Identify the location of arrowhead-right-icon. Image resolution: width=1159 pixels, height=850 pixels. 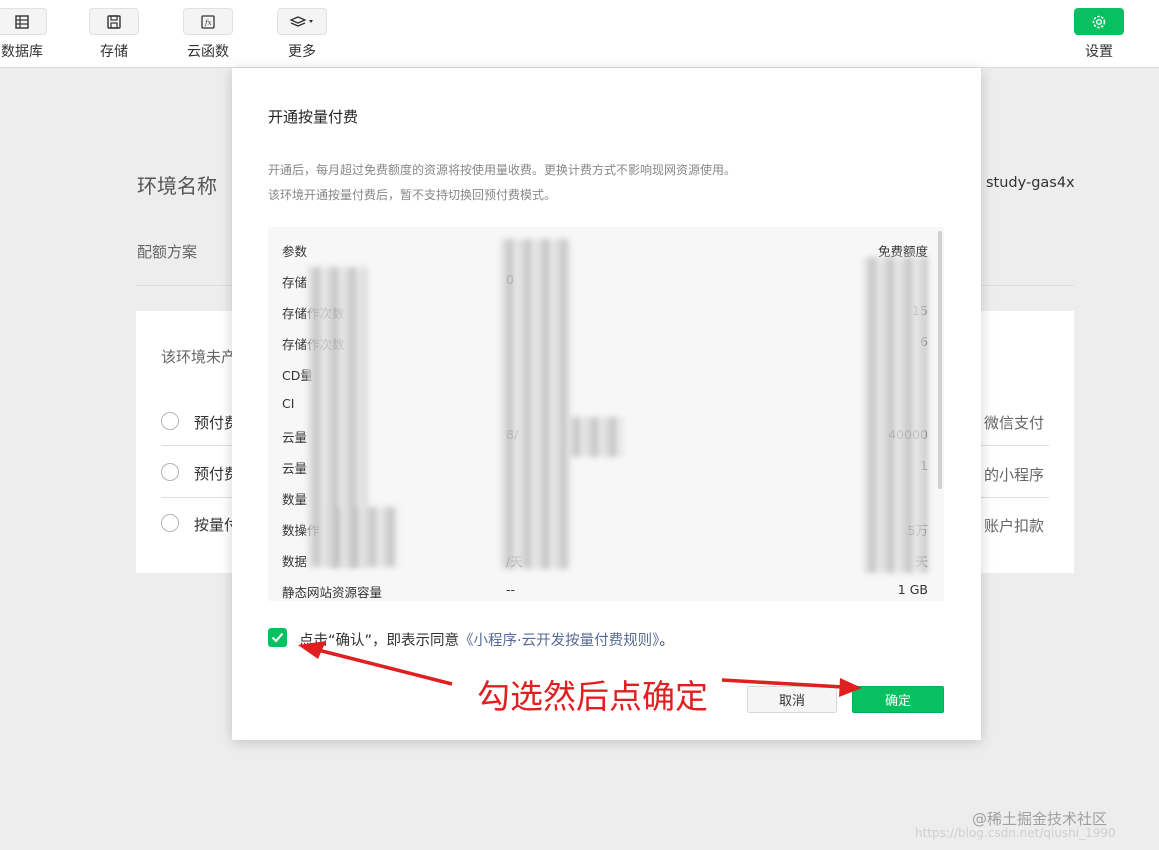
(850, 687).